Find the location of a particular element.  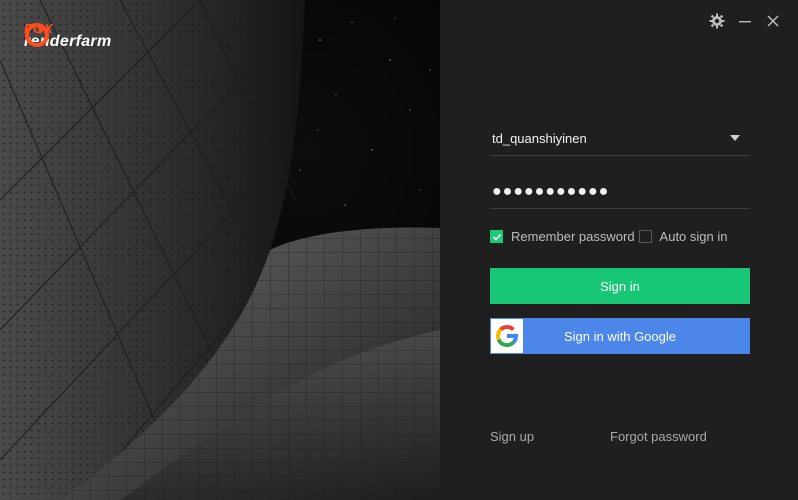

auto-signin-option: Auto sign in is located at coordinates (683, 236).